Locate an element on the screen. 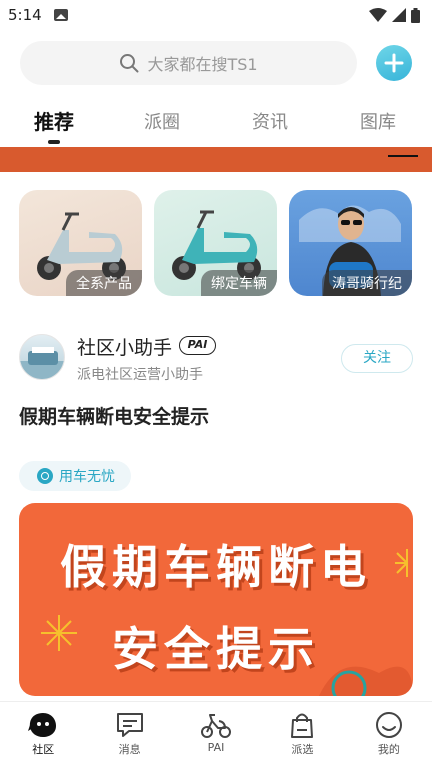 This screenshot has height=768, width=432. nav-label: 社区 is located at coordinates (43, 749).